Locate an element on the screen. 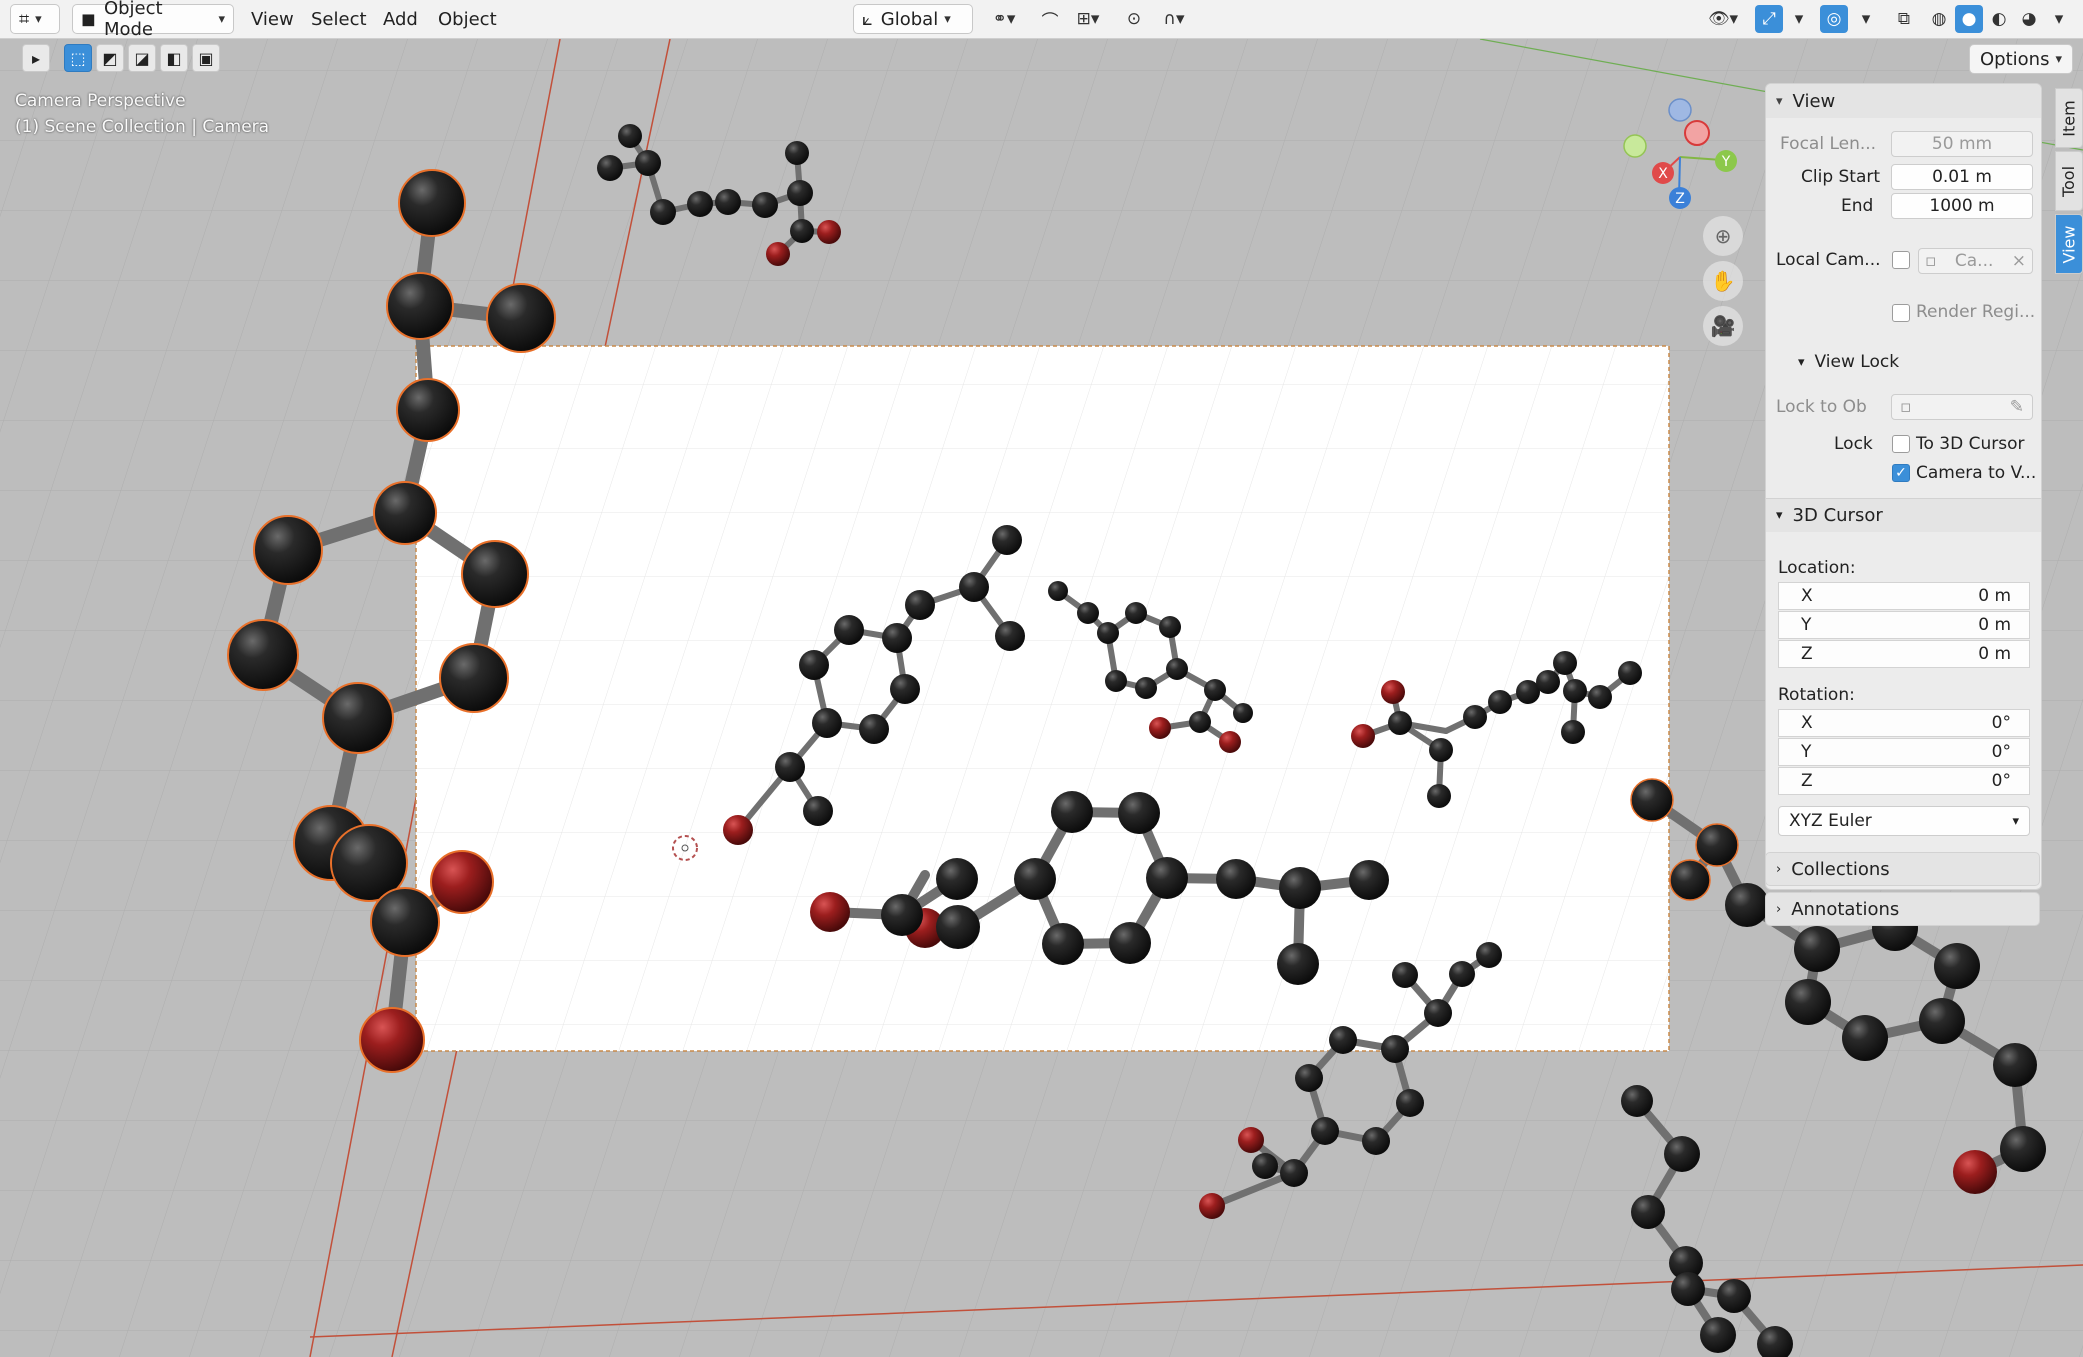 The height and width of the screenshot is (1357, 2083). location-label: Location: is located at coordinates (1817, 568).